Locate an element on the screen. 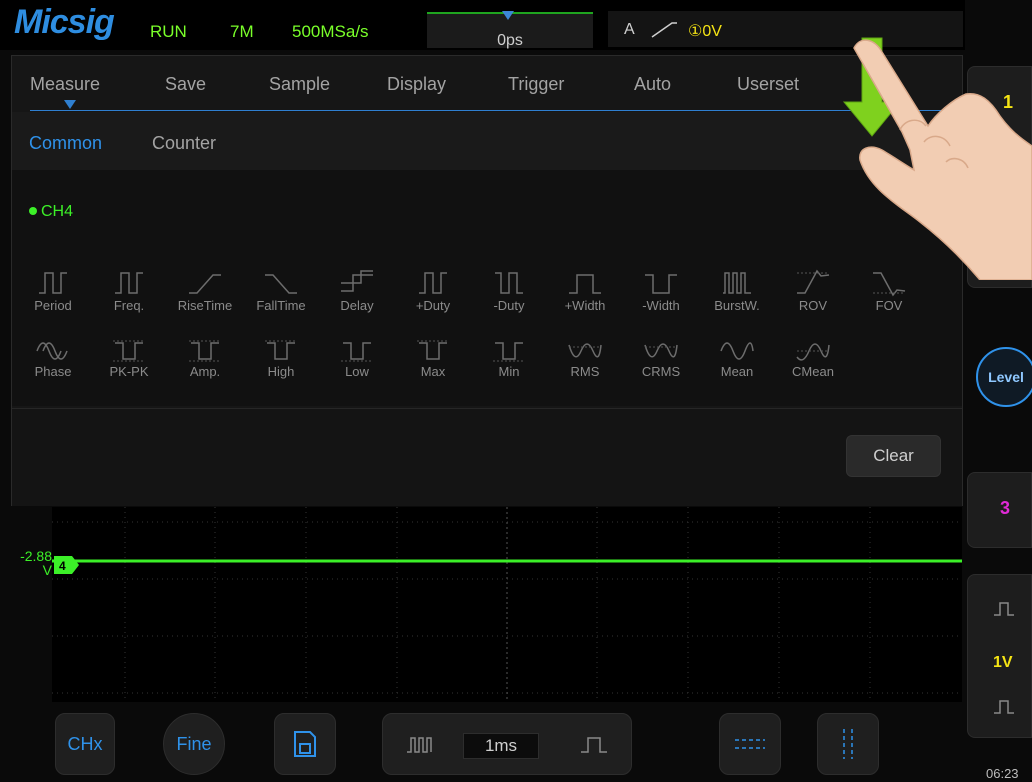 This screenshot has width=1032, height=782. frequency-icon is located at coordinates (129, 283).